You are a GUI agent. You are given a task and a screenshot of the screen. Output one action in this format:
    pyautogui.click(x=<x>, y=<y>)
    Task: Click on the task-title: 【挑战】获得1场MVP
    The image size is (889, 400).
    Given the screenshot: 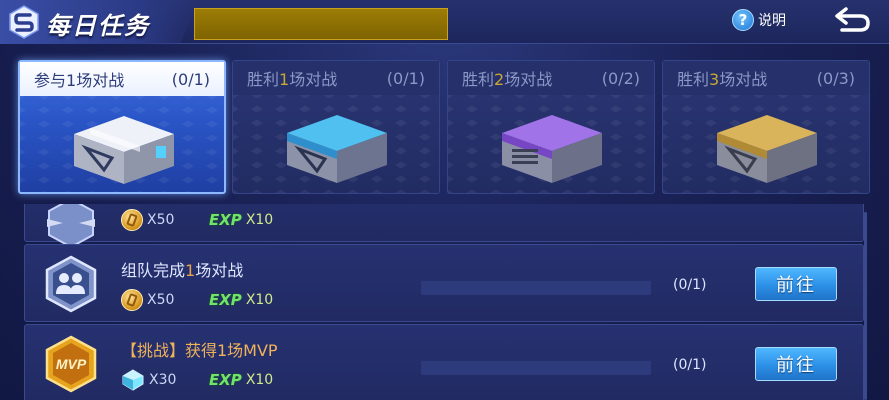 What is the action you would take?
    pyautogui.click(x=199, y=350)
    